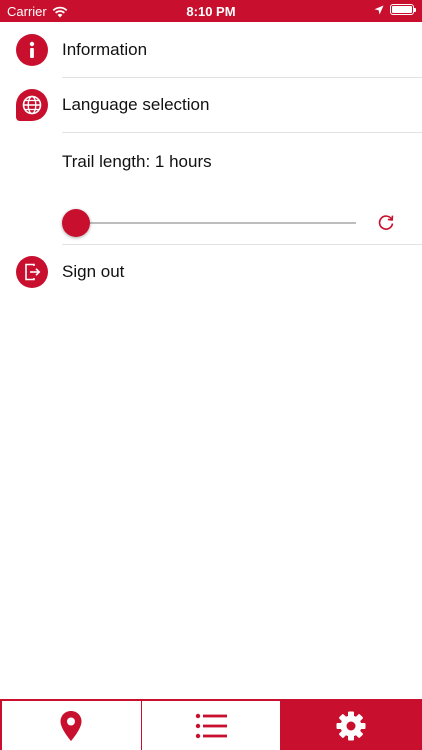 The height and width of the screenshot is (750, 422). I want to click on status-time: 8:10 PM, so click(211, 11).